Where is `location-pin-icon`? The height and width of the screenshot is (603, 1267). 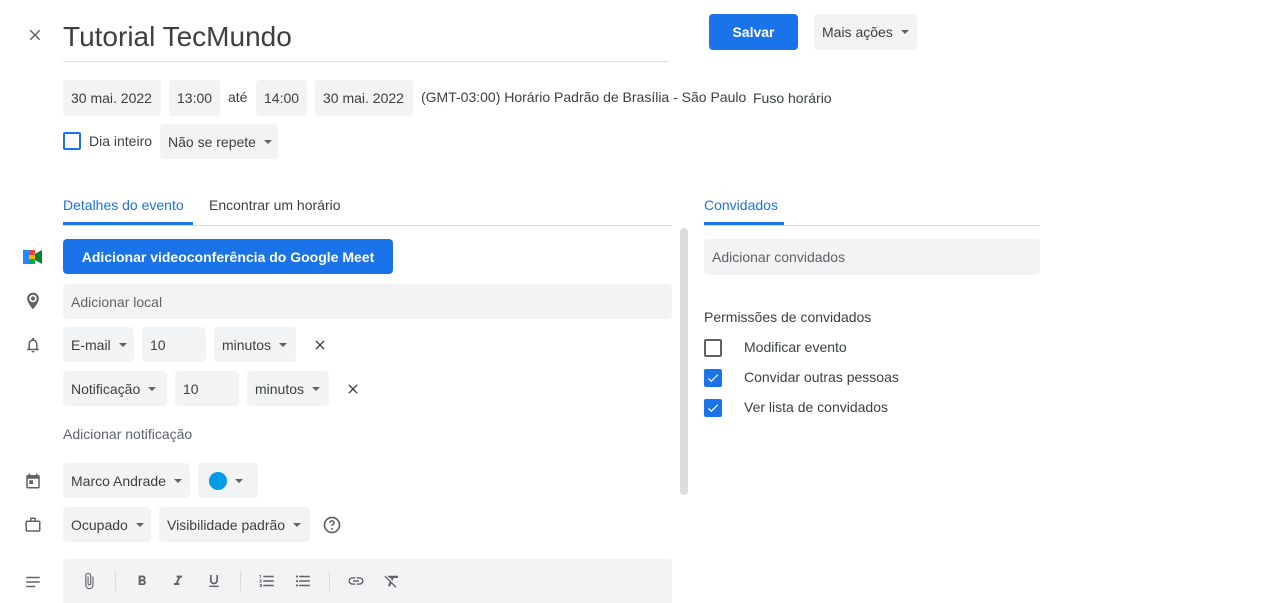
location-pin-icon is located at coordinates (33, 301).